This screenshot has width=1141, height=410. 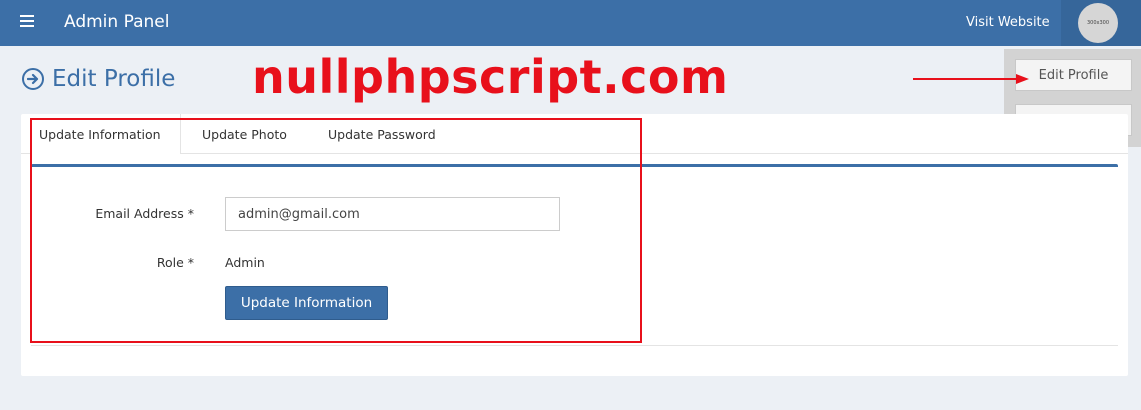 What do you see at coordinates (1098, 23) in the screenshot?
I see `avatar: 300x300` at bounding box center [1098, 23].